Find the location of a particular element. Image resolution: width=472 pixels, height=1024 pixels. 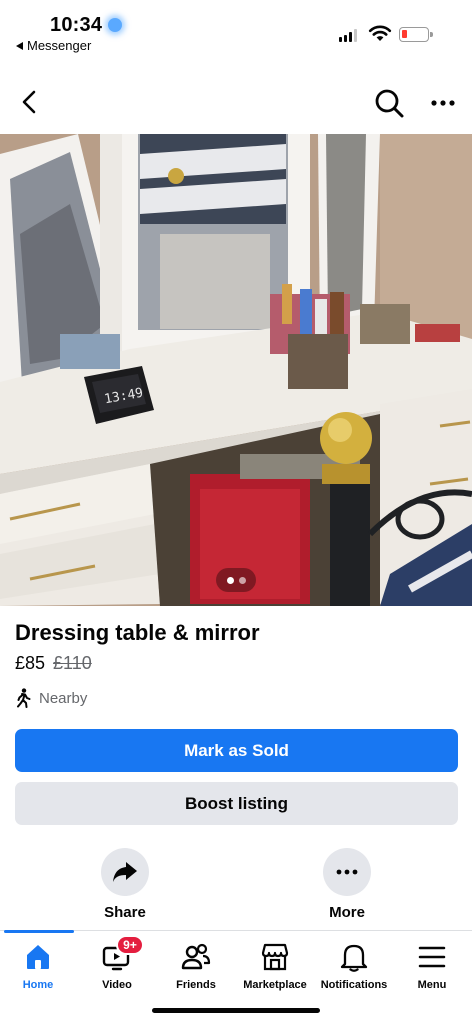

photo-pagination is located at coordinates (236, 580).